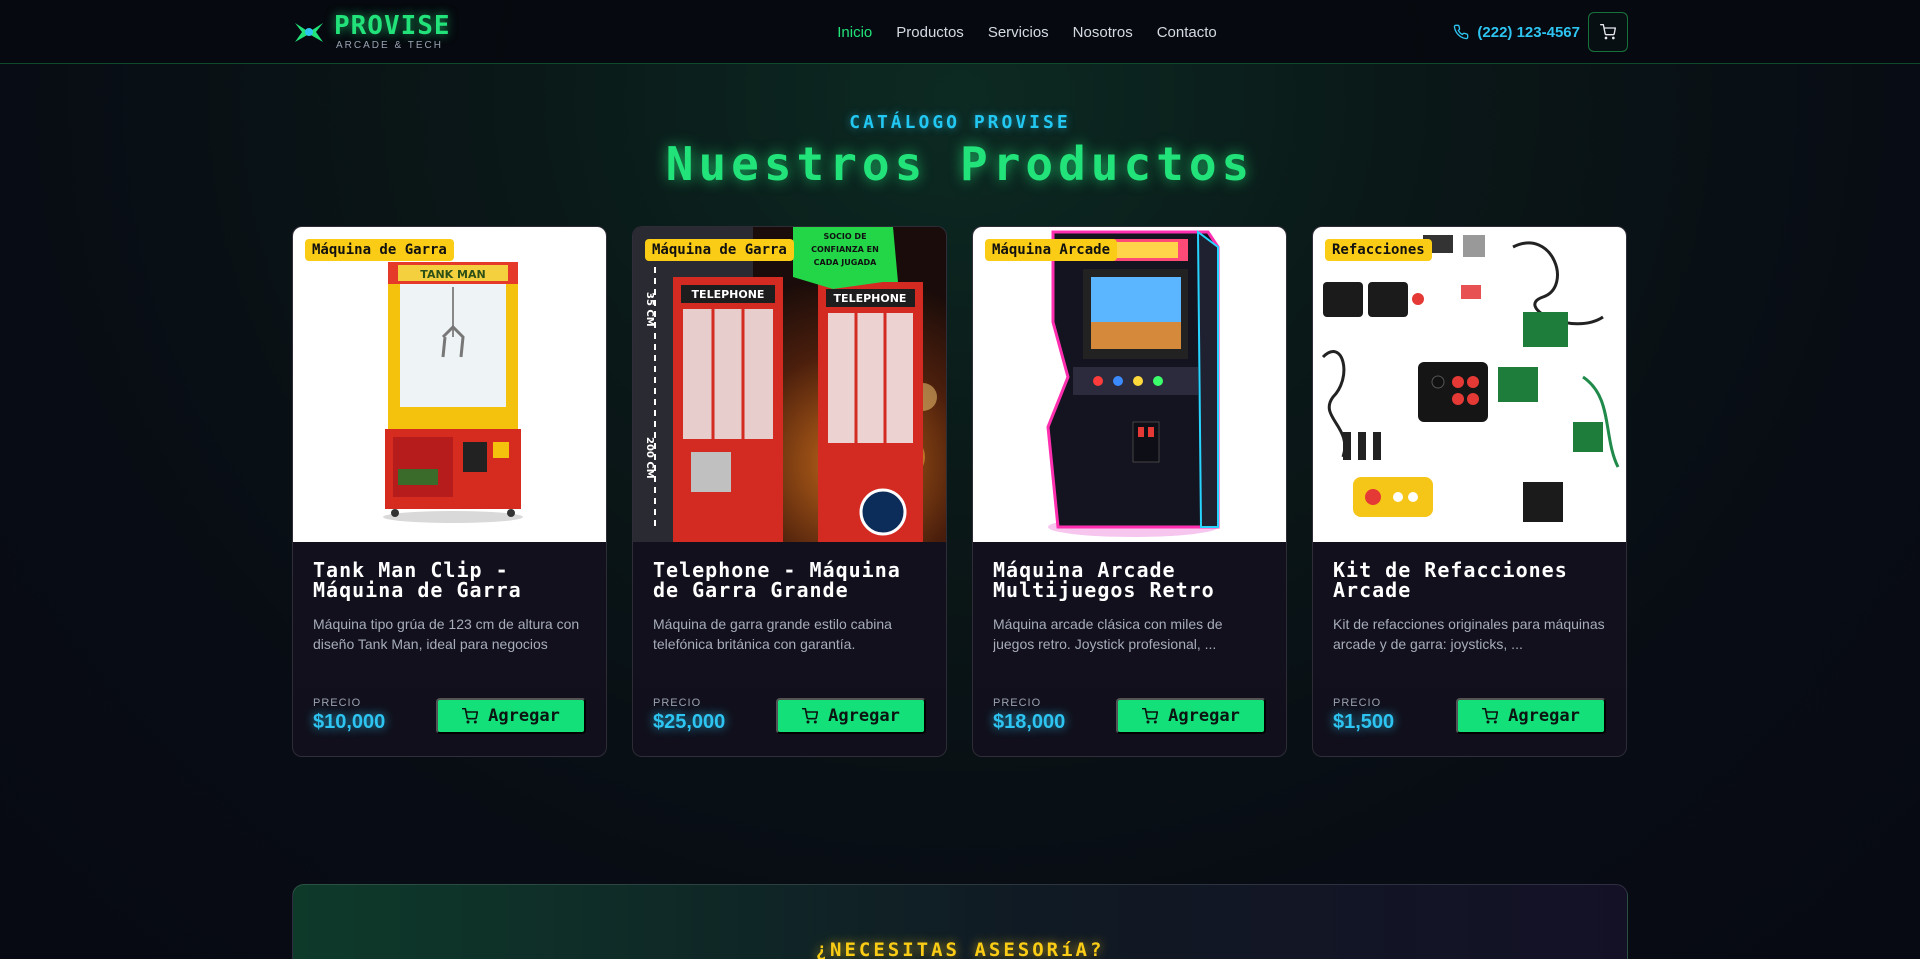 This screenshot has width=1920, height=959. Describe the element at coordinates (1469, 580) in the screenshot. I see `product-title: Kit de Refacciones Arcade` at that location.